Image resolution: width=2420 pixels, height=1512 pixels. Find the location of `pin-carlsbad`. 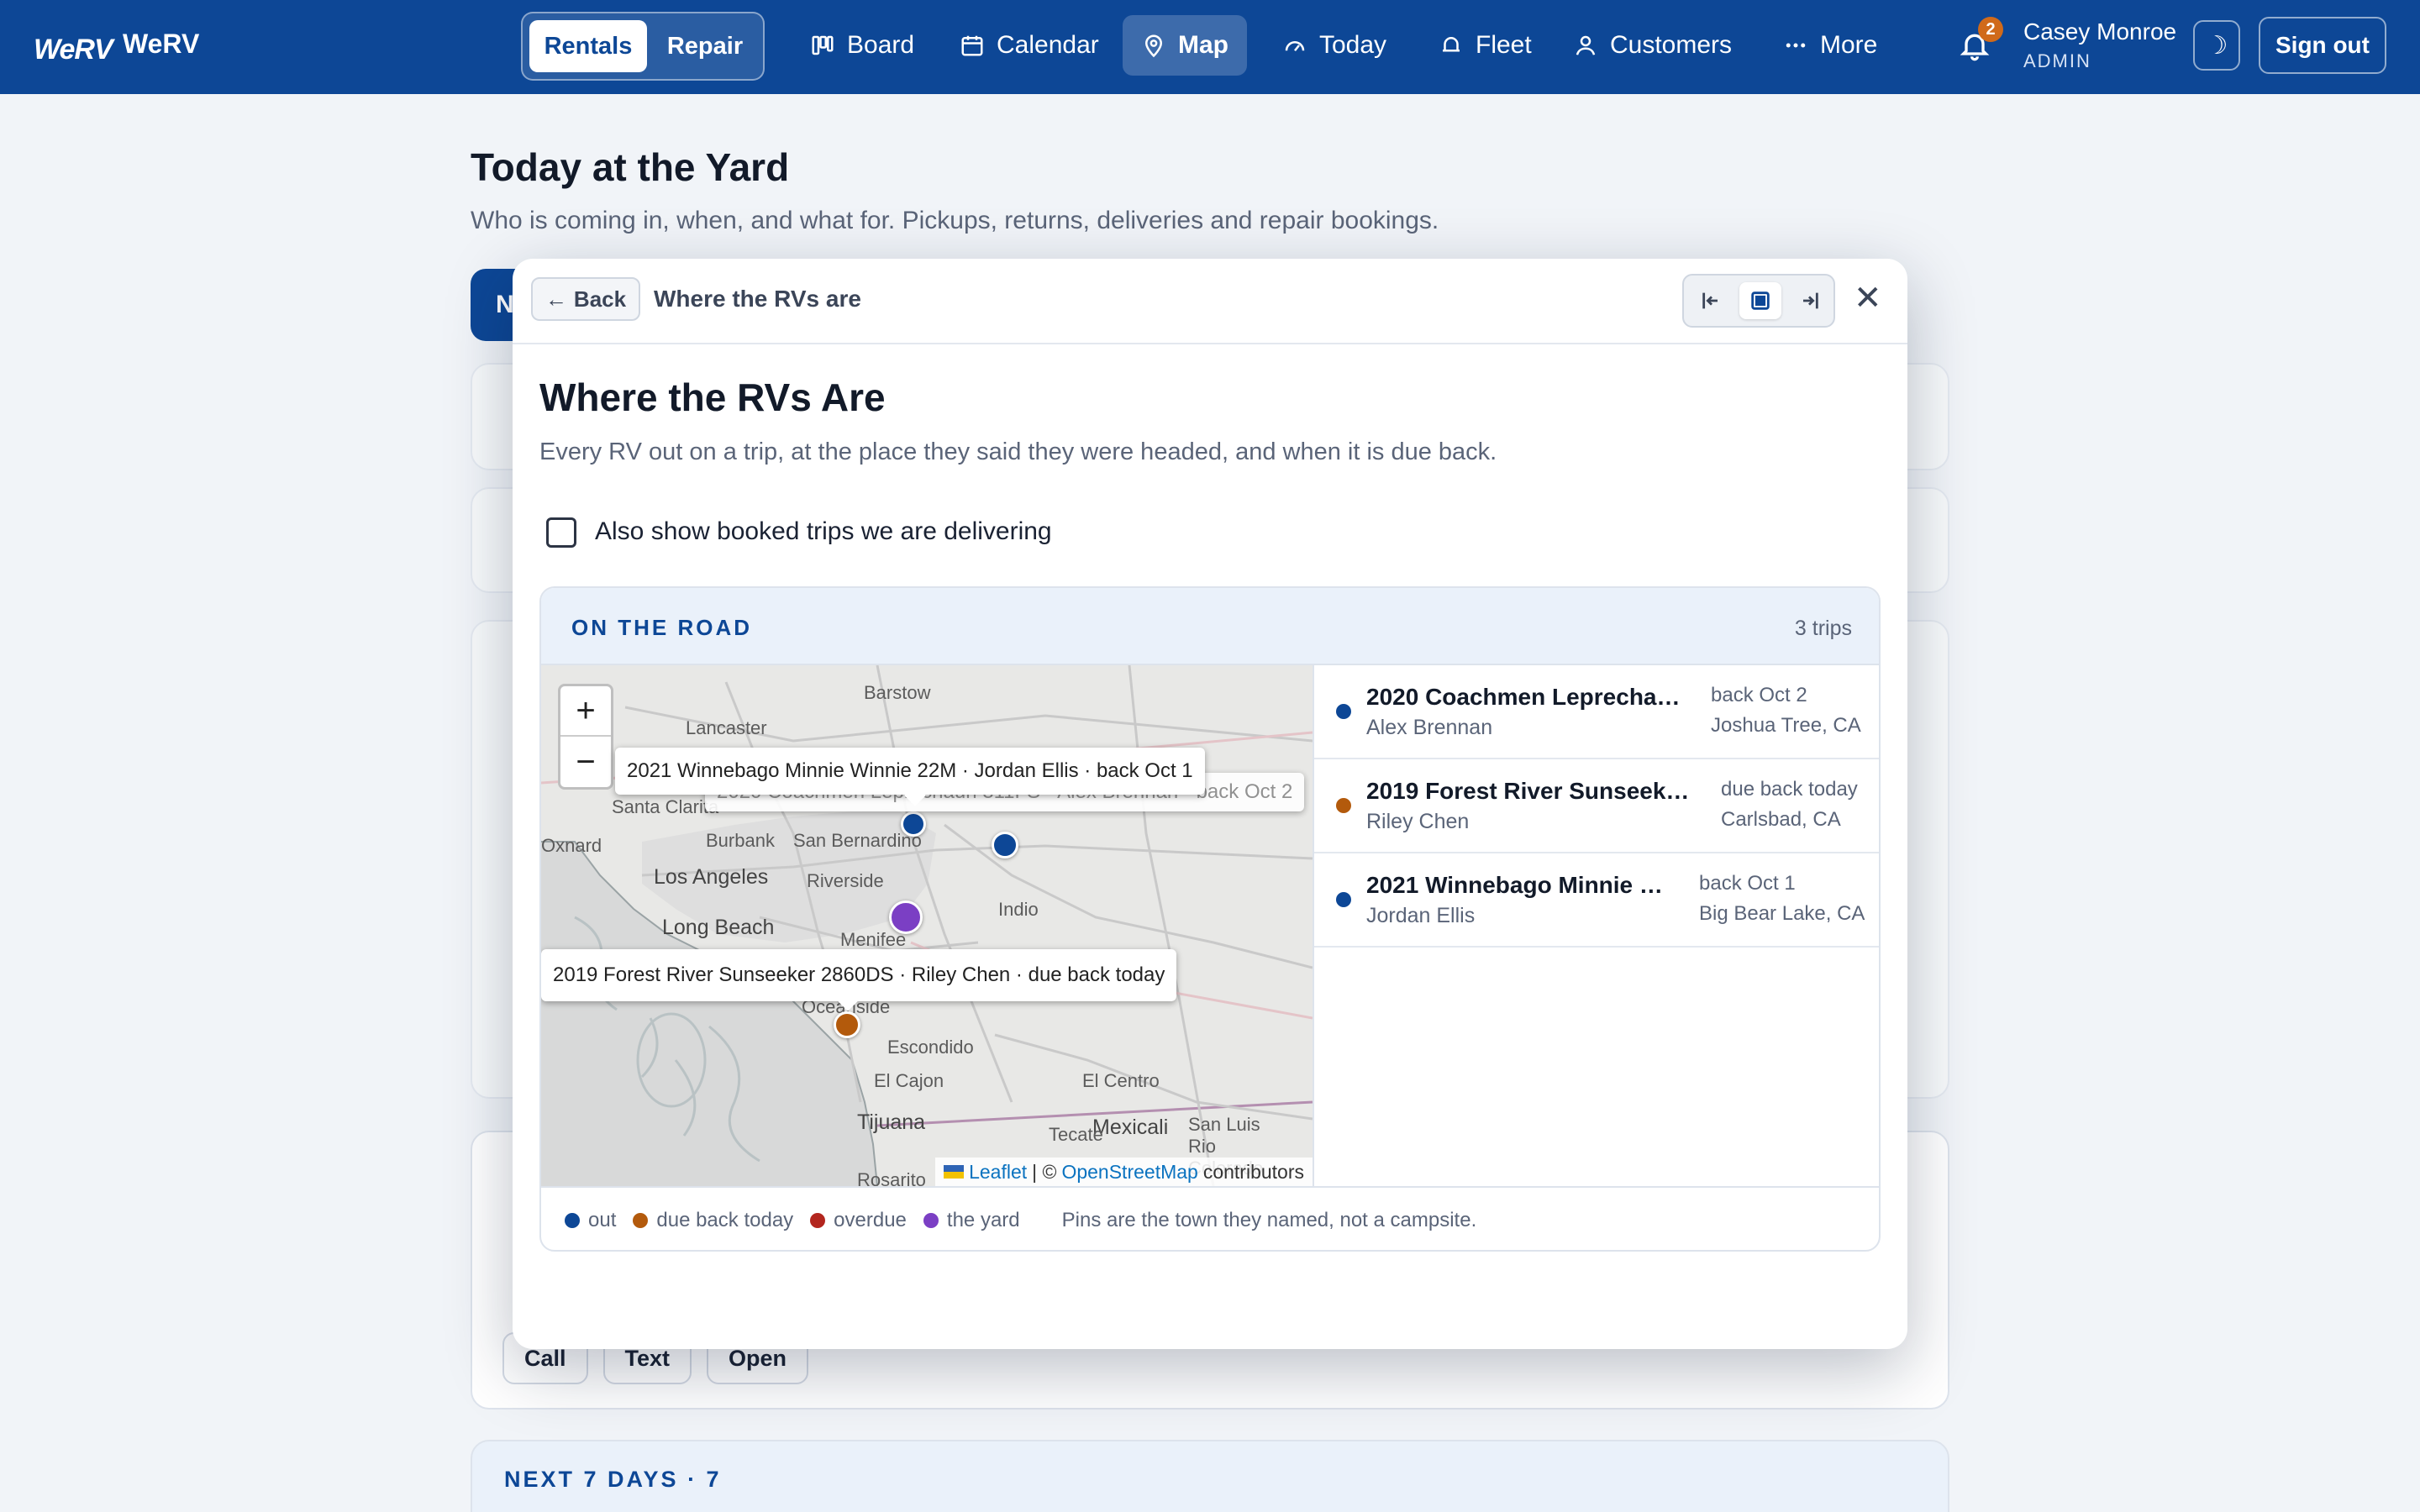

pin-carlsbad is located at coordinates (847, 1024).